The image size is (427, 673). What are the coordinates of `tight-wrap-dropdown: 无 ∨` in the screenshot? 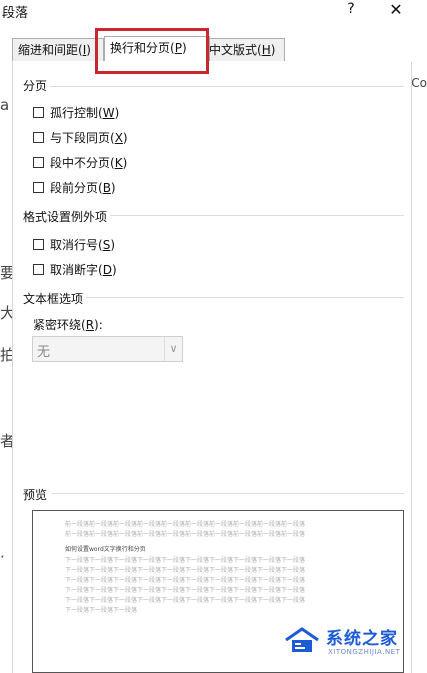 It's located at (107, 349).